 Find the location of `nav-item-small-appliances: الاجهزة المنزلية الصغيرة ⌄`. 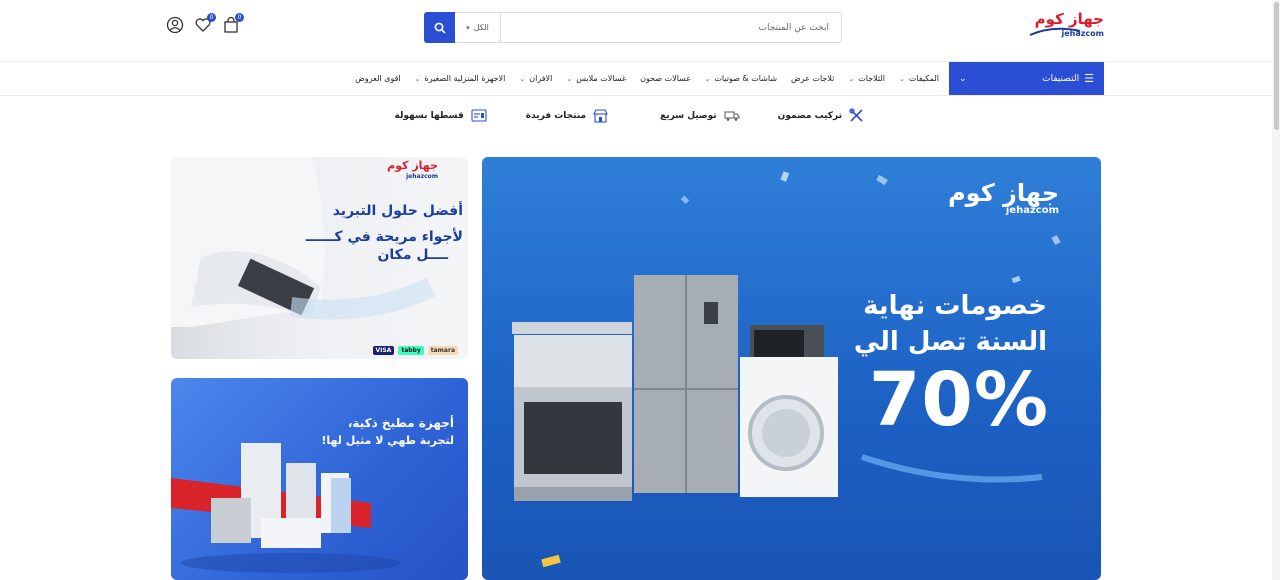

nav-item-small-appliances: الاجهزة المنزلية الصغيرة ⌄ is located at coordinates (460, 78).